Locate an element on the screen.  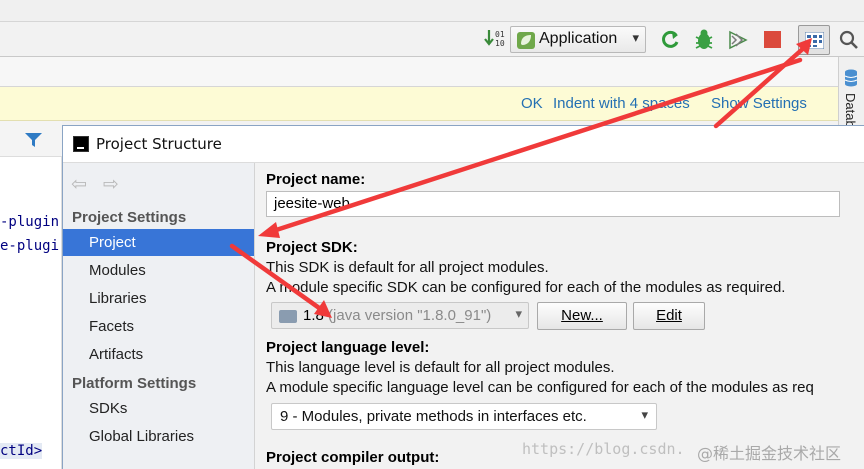
watermark-site: @稀土掘金技术社区 is located at coordinates (769, 453).